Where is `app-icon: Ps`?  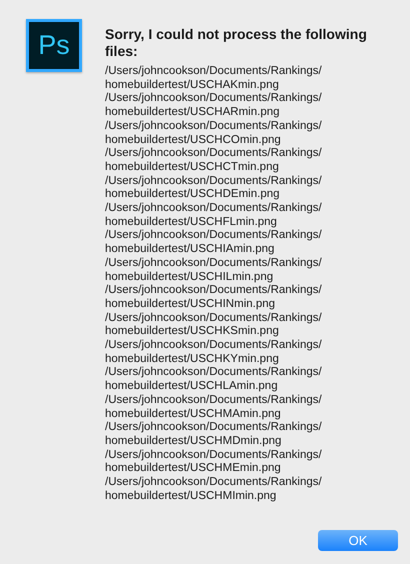 app-icon: Ps is located at coordinates (54, 45).